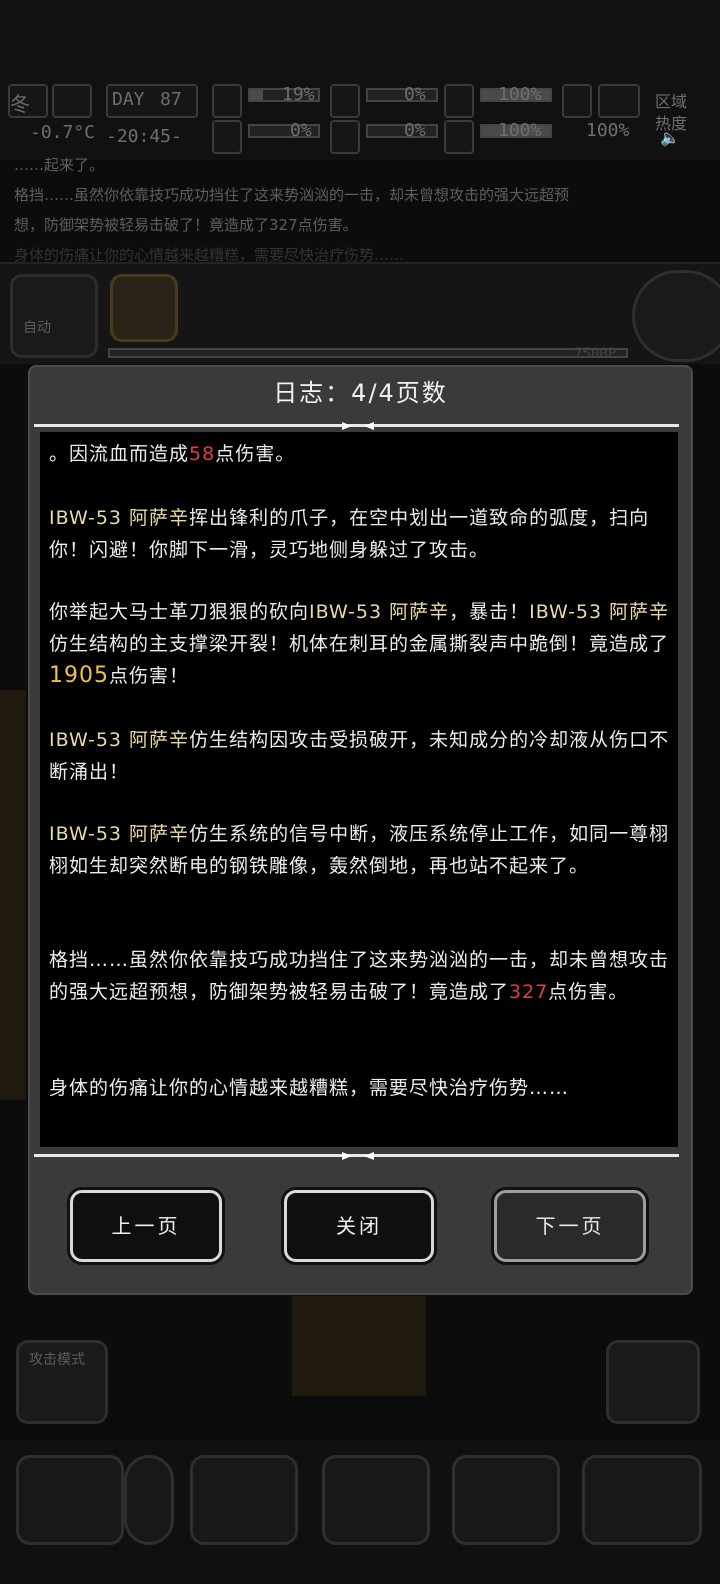  Describe the element at coordinates (415, 94) in the screenshot. I see `stomach-value: 0%` at that location.